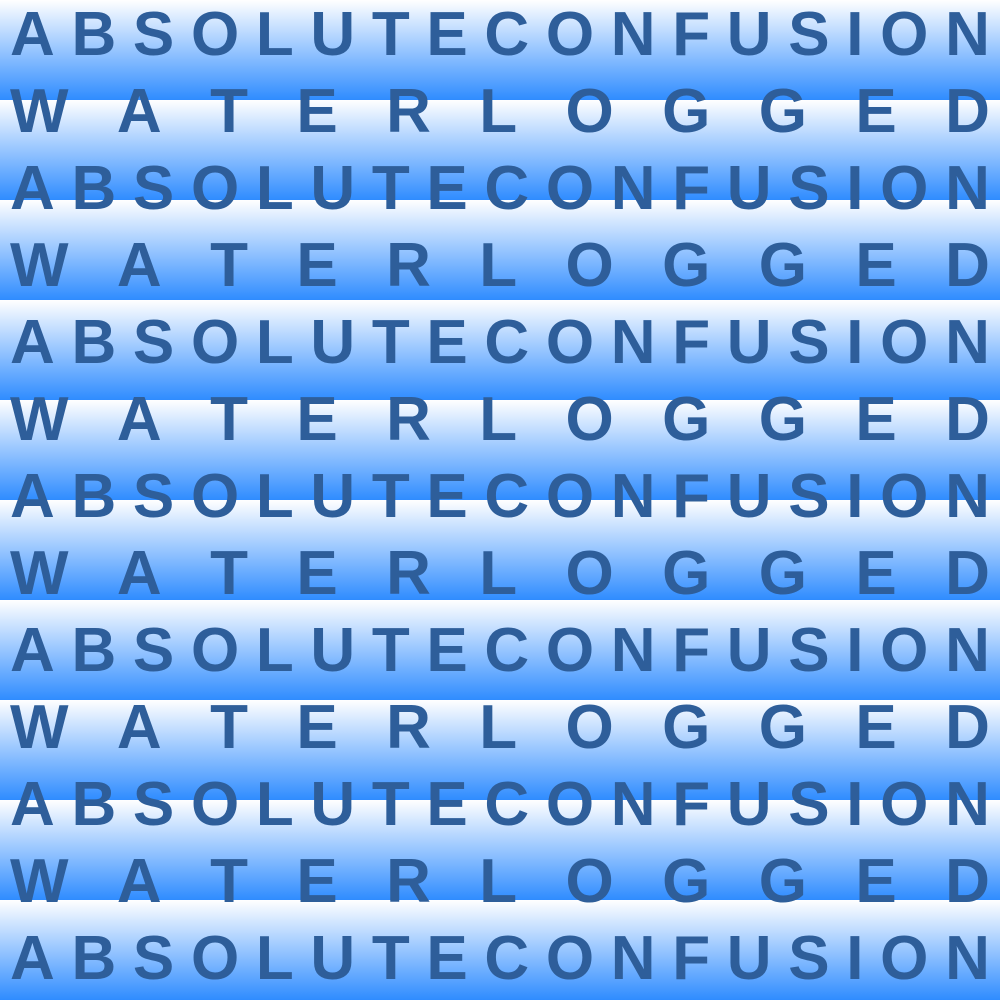  Describe the element at coordinates (408, 111) in the screenshot. I see `word-letter: R` at that location.